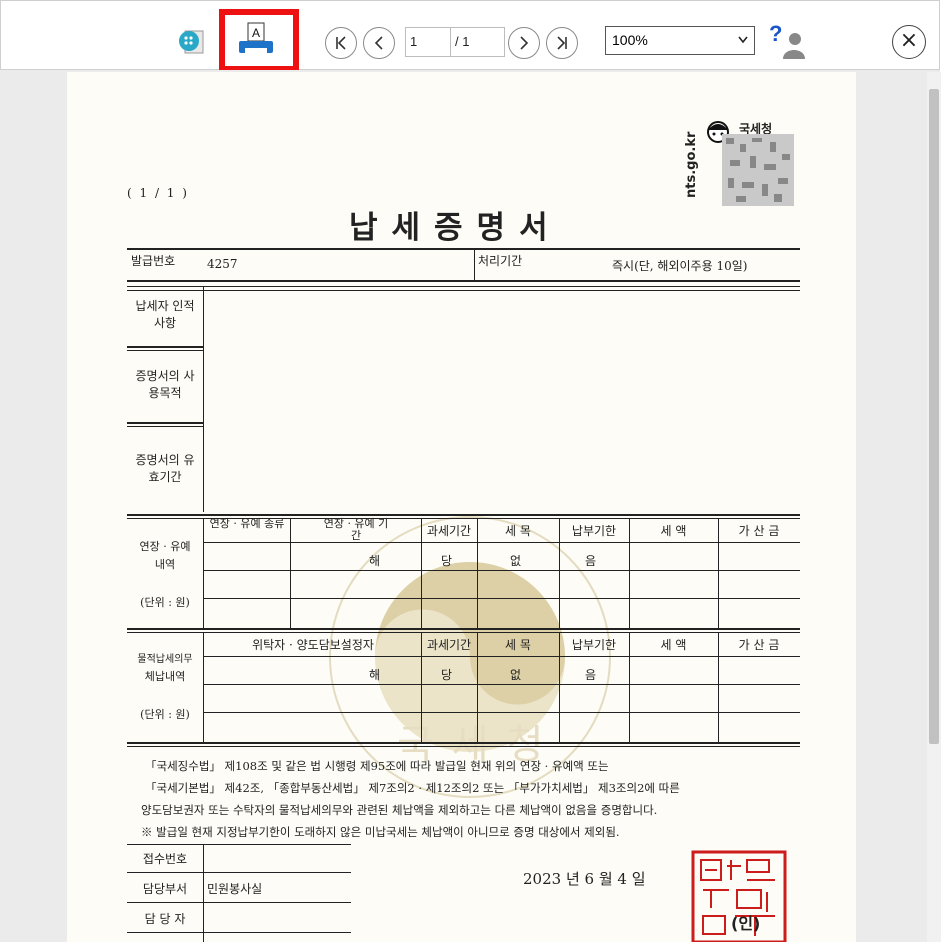 The height and width of the screenshot is (942, 942). Describe the element at coordinates (192, 42) in the screenshot. I see `save-disk-icon` at that location.